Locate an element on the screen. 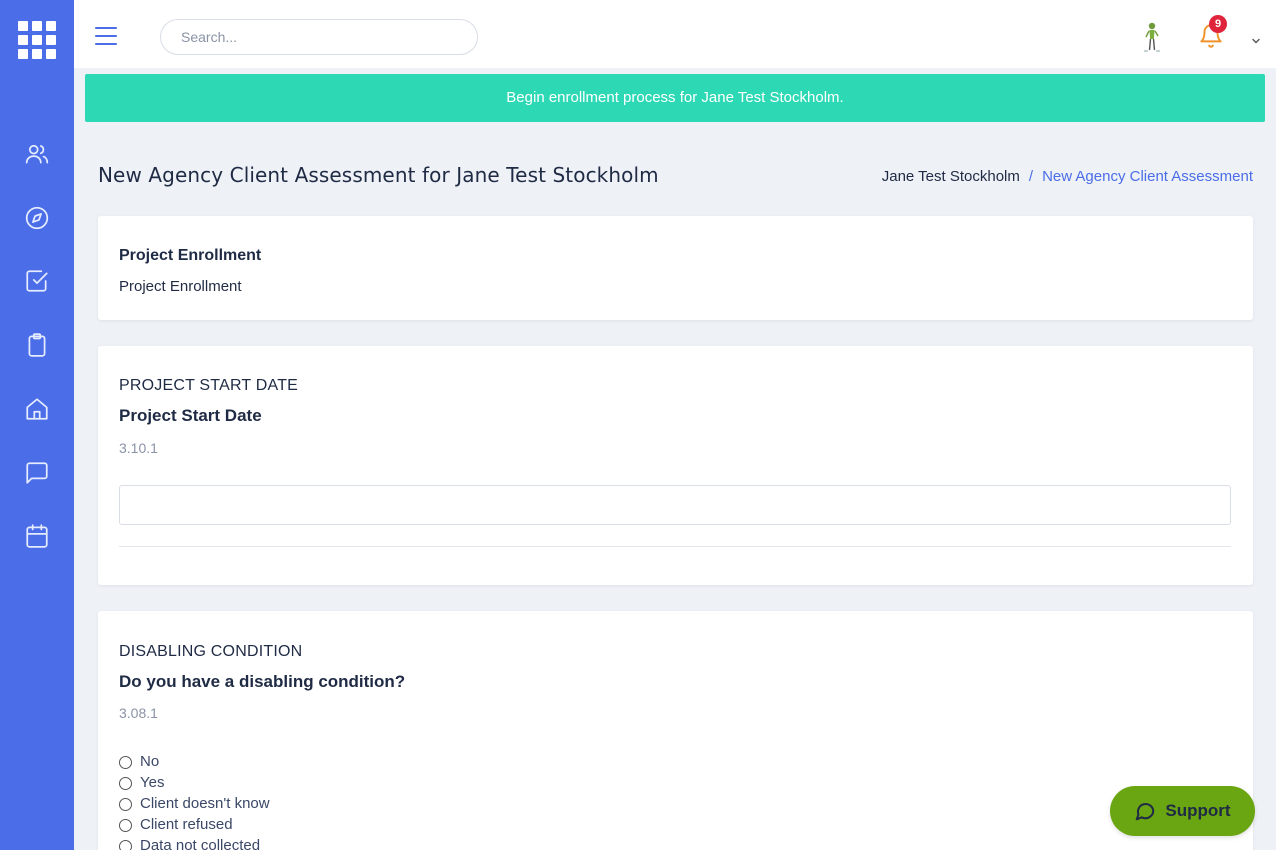 Image resolution: width=1276 pixels, height=850 pixels. radio-option-refused: Client refused is located at coordinates (194, 824).